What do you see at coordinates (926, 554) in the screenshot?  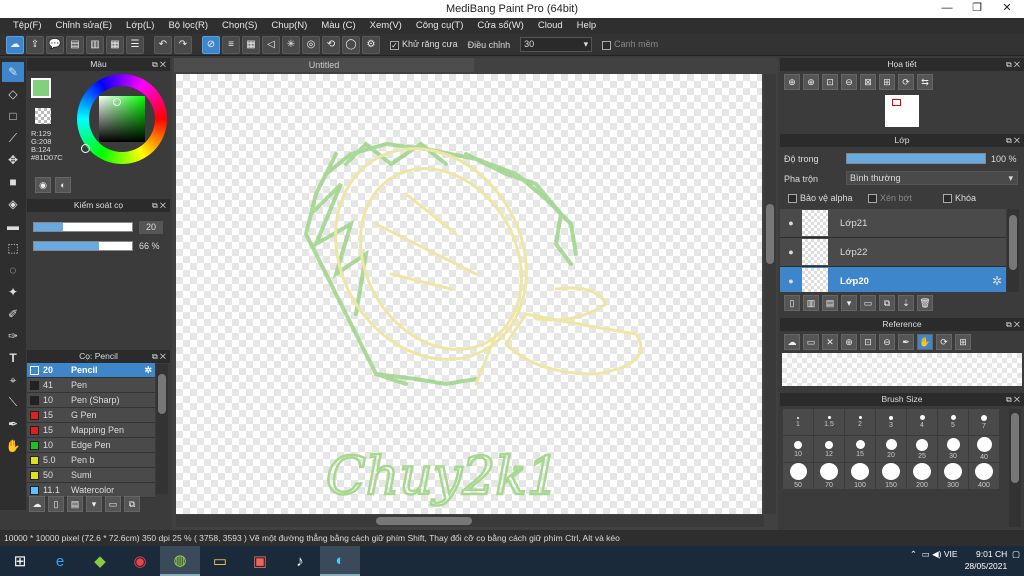 I see `network-icon: ▭` at bounding box center [926, 554].